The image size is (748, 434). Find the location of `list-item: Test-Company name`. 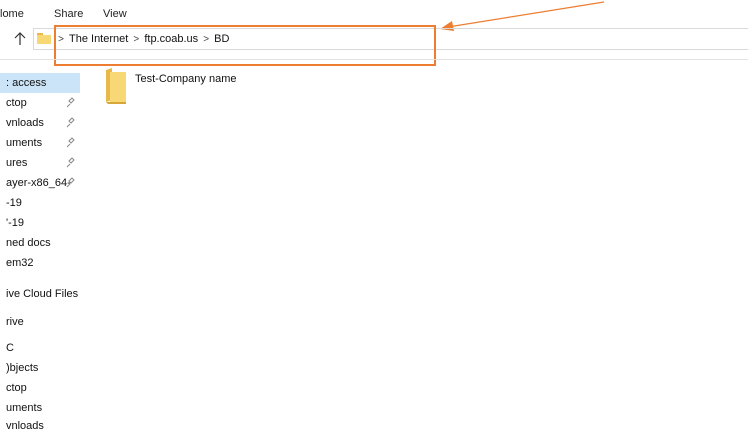

list-item: Test-Company name is located at coordinates (202, 88).